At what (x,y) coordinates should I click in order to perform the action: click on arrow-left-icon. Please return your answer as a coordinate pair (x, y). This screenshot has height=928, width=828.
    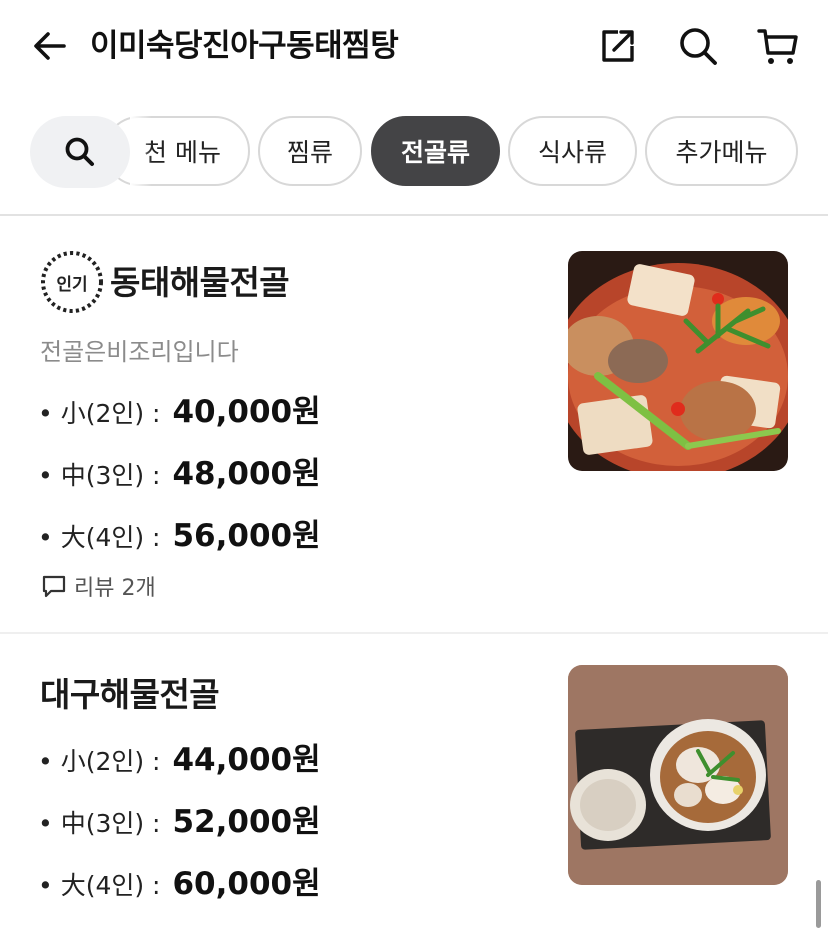
    Looking at the image, I should click on (50, 46).